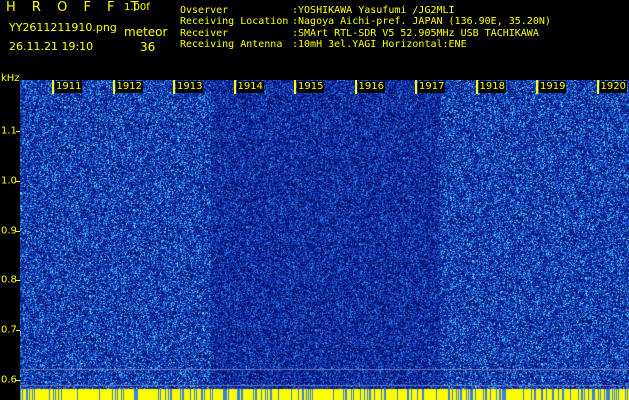  What do you see at coordinates (9, 330) in the screenshot?
I see `y-tick-label: 0.7` at bounding box center [9, 330].